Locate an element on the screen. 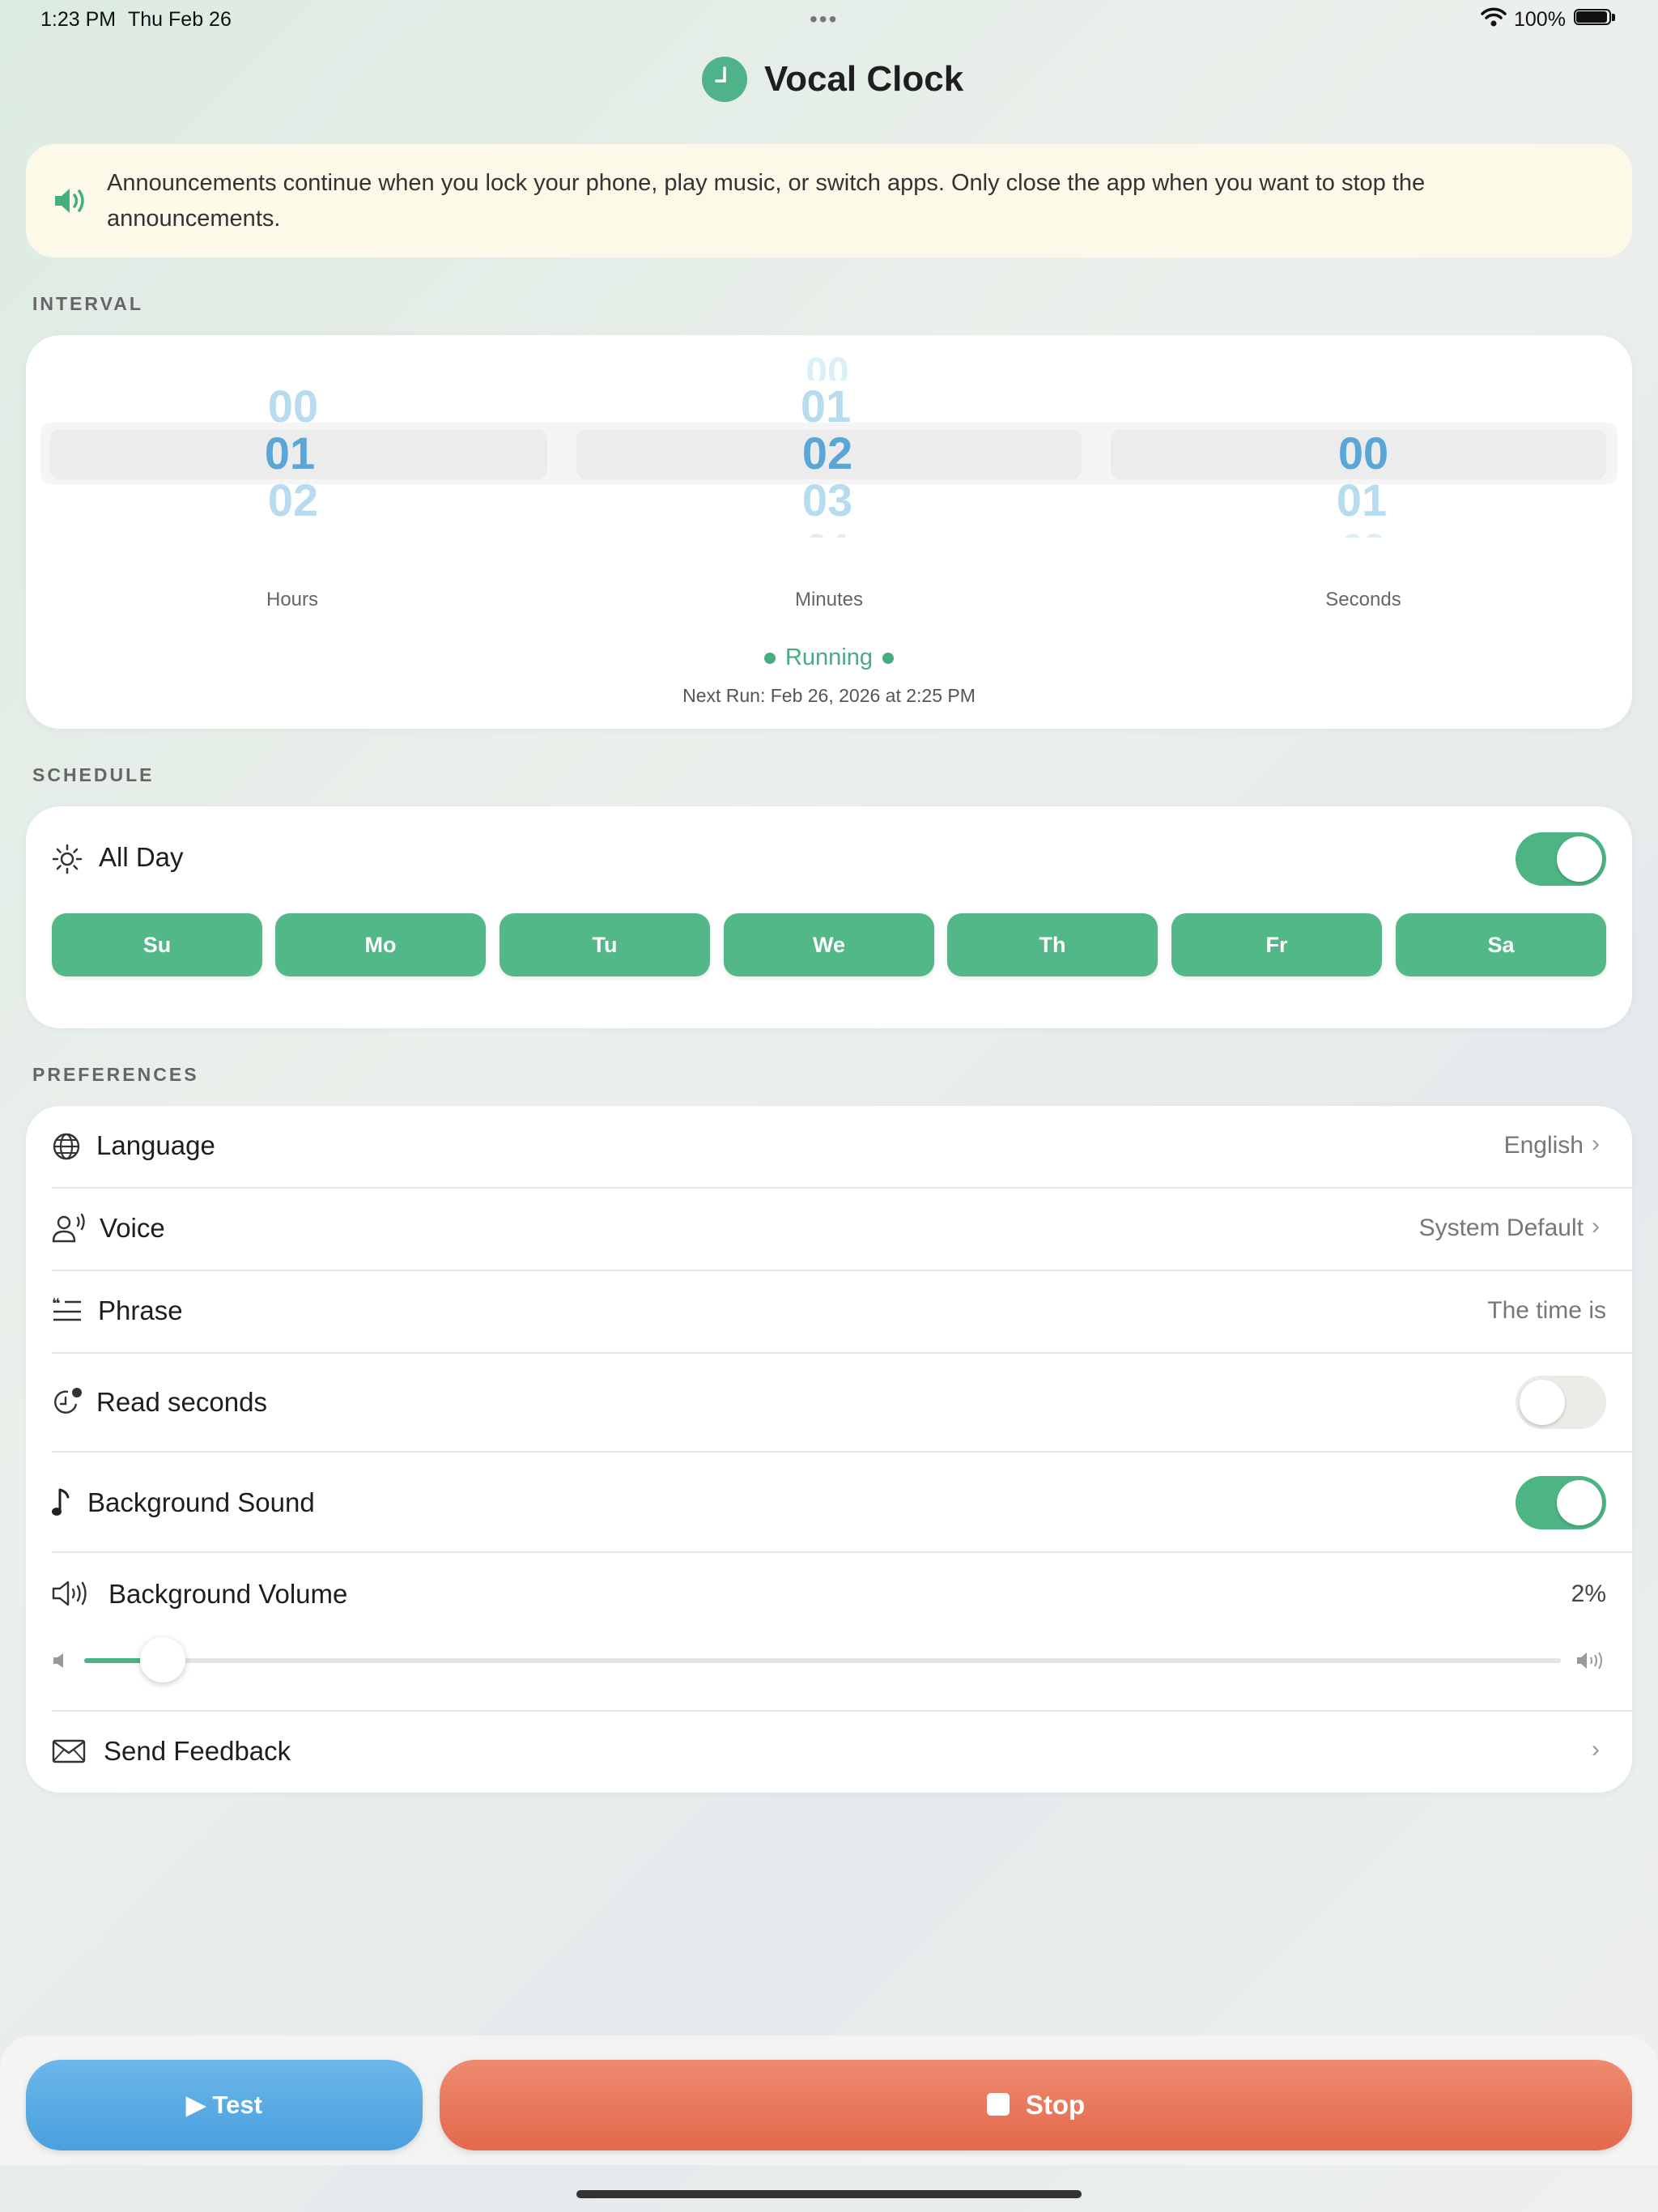 This screenshot has height=2212, width=1658. preferences-section-title: PREFERENCES is located at coordinates (115, 1074).